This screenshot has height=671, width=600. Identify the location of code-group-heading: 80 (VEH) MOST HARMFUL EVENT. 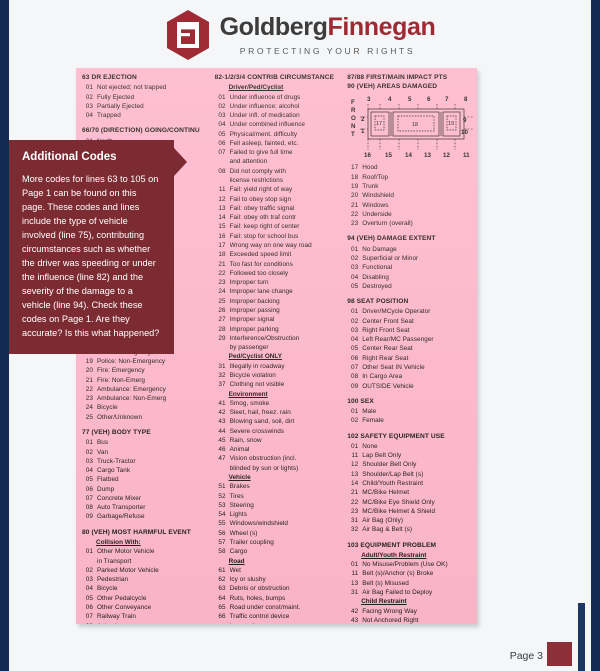
(136, 532).